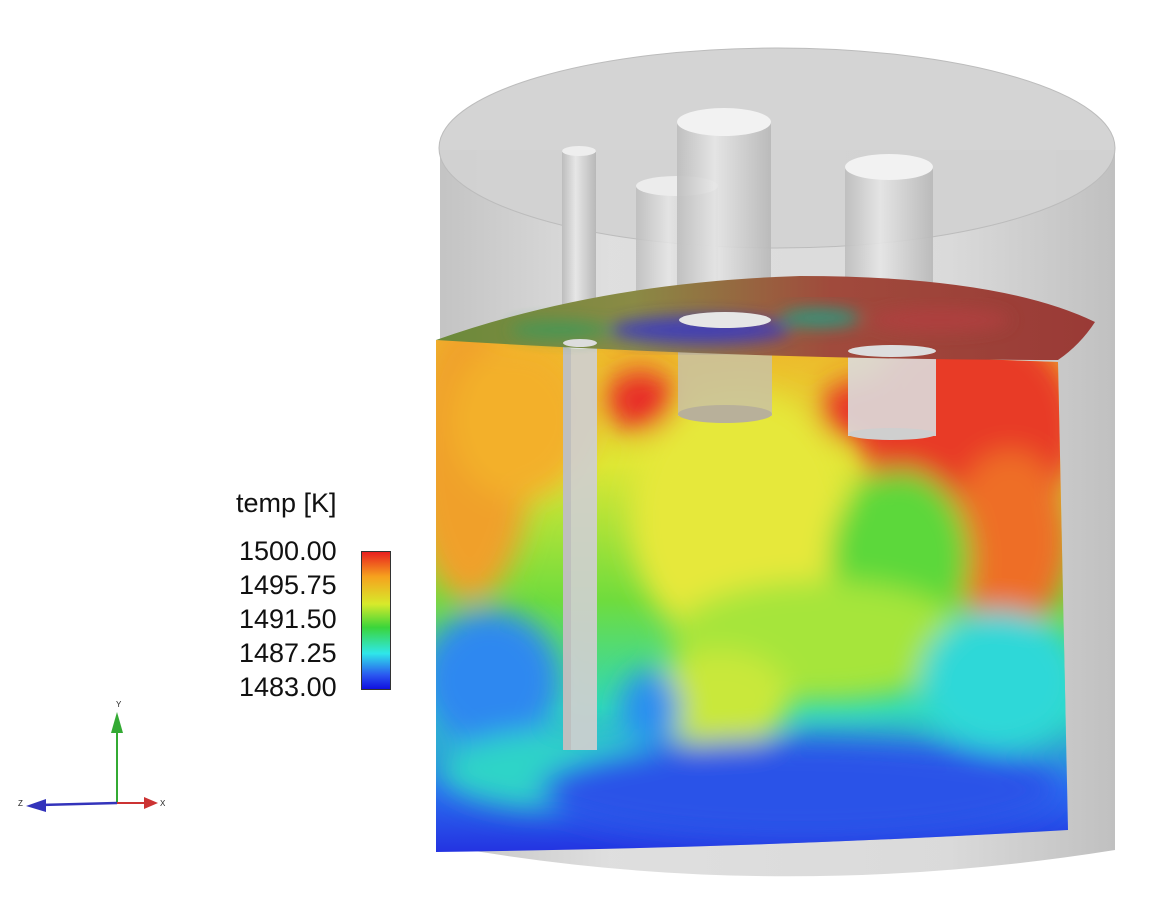 Image resolution: width=1170 pixels, height=919 pixels. Describe the element at coordinates (288, 619) in the screenshot. I see `legend-label-mid: 1491.50` at that location.